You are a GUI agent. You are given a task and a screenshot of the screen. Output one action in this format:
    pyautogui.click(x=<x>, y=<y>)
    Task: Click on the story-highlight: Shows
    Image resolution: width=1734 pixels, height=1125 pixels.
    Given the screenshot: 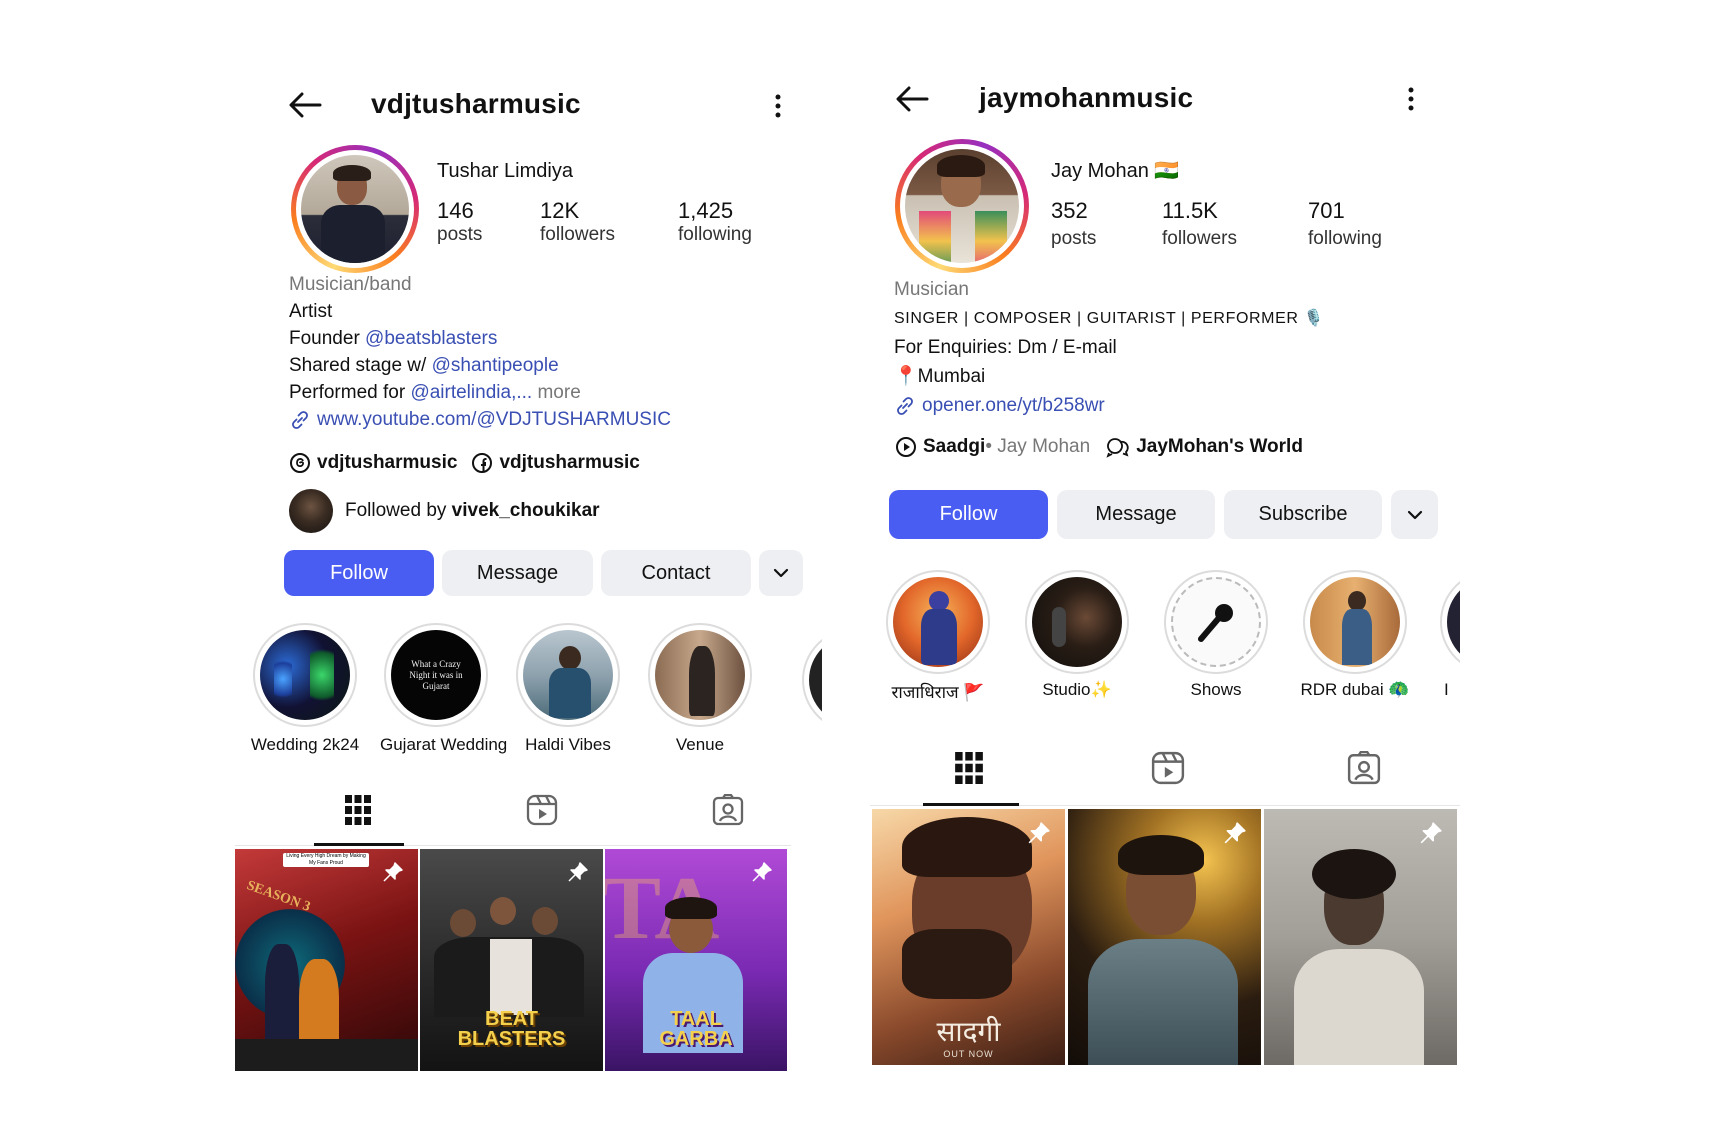 What is the action you would take?
    pyautogui.click(x=1216, y=635)
    